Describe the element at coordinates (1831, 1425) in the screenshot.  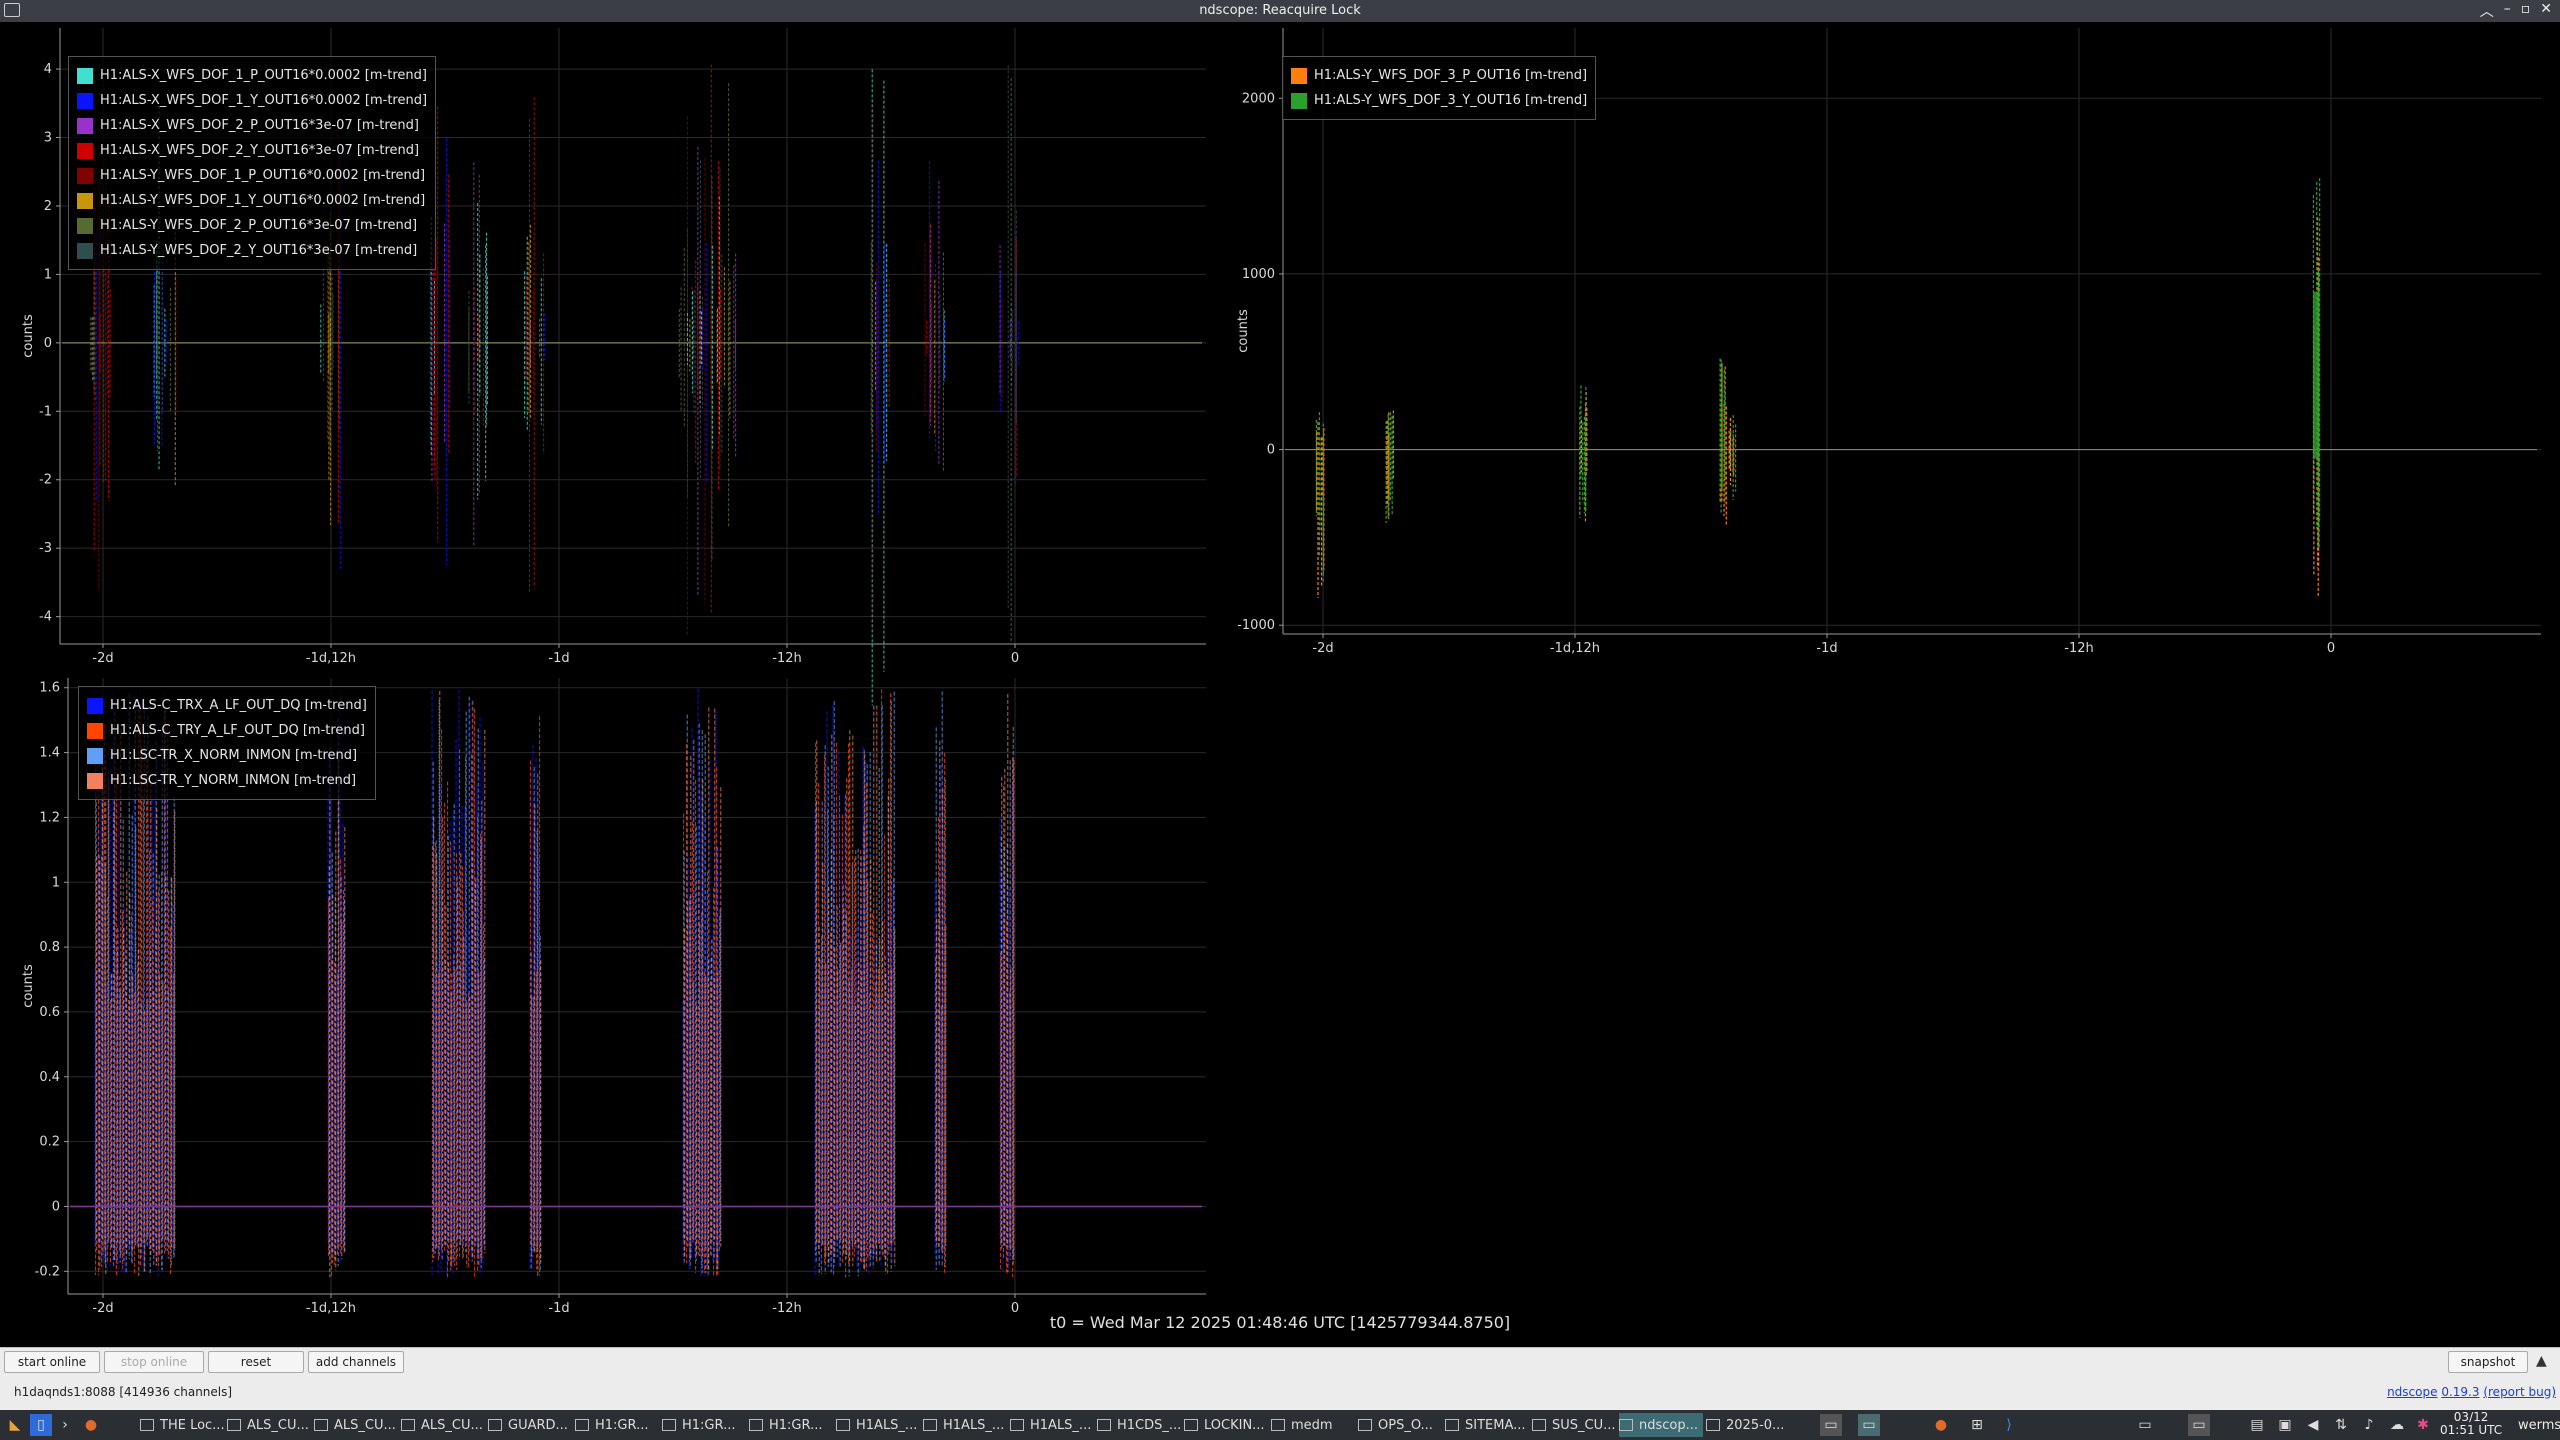
I see `desktop1-icon: ▭` at that location.